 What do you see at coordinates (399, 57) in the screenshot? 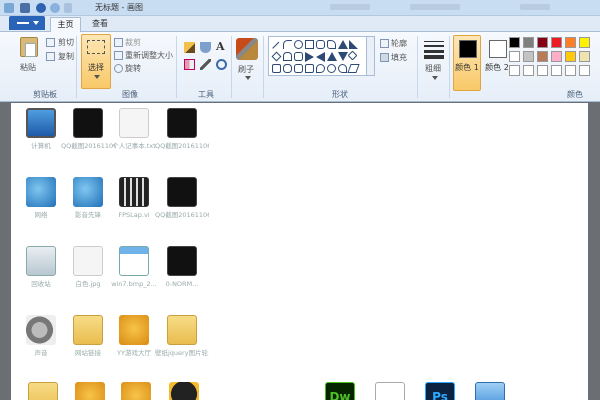
I see `fill-dropdown: 填充` at bounding box center [399, 57].